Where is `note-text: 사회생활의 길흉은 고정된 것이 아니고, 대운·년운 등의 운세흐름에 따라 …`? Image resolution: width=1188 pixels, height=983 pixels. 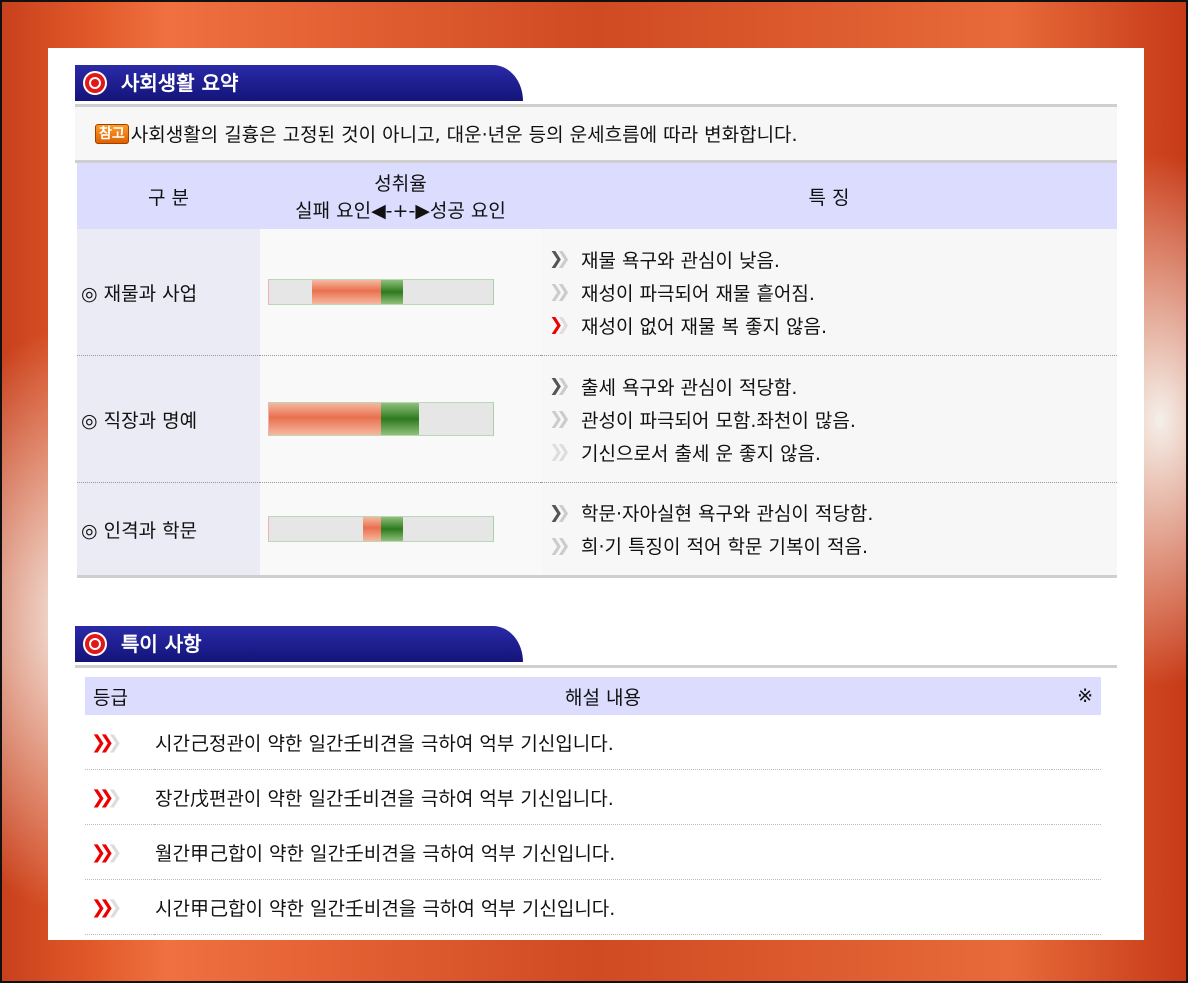
note-text: 사회생활의 길흉은 고정된 것이 아니고, 대운·년운 등의 운세흐름에 따라 … is located at coordinates (464, 135).